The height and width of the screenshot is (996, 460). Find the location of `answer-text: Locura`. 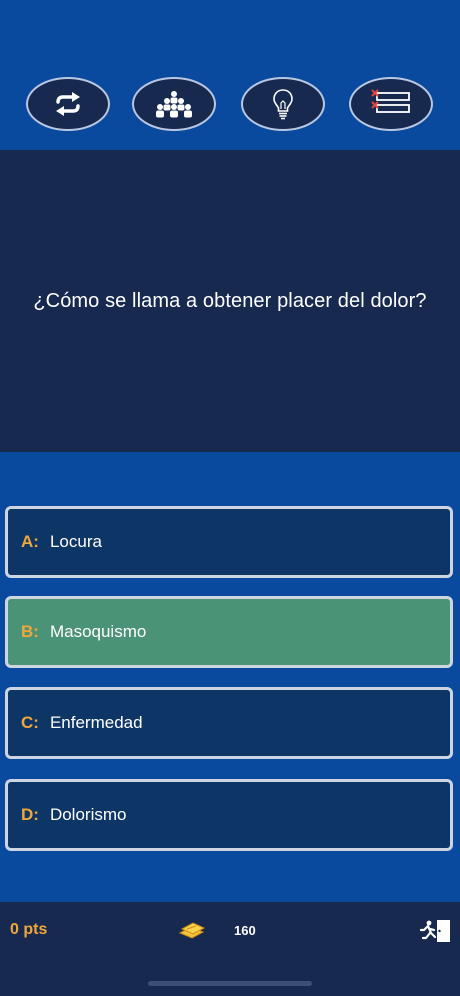

answer-text: Locura is located at coordinates (75, 541).